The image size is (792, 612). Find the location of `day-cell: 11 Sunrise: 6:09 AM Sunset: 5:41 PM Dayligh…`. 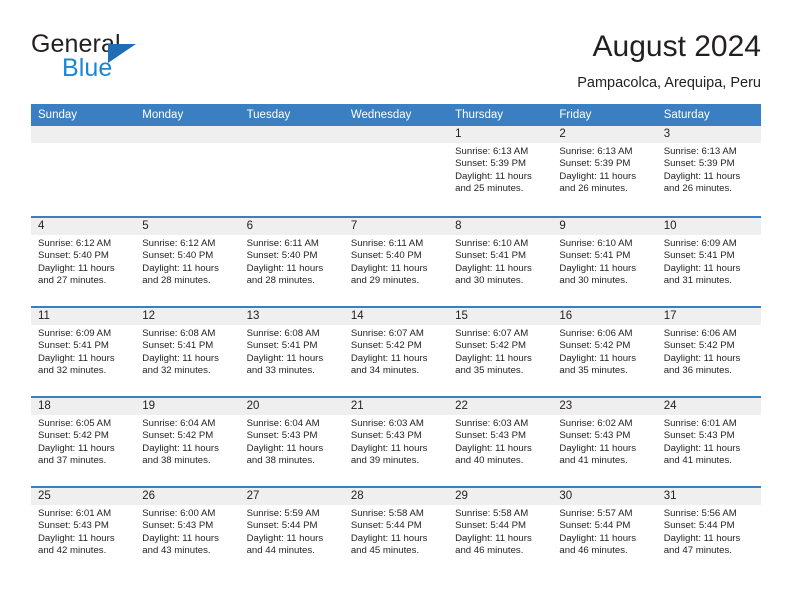

day-cell: 11 Sunrise: 6:09 AM Sunset: 5:41 PM Dayligh… is located at coordinates (83, 352).